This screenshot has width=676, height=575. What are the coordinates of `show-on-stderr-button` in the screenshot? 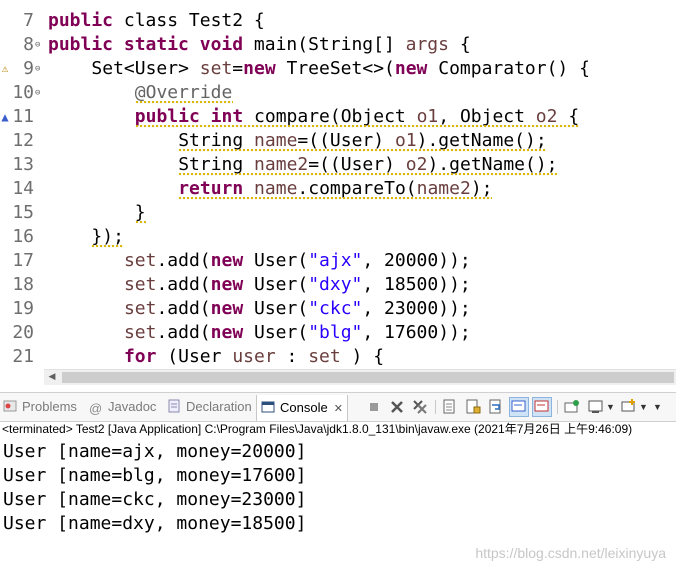 It's located at (542, 407).